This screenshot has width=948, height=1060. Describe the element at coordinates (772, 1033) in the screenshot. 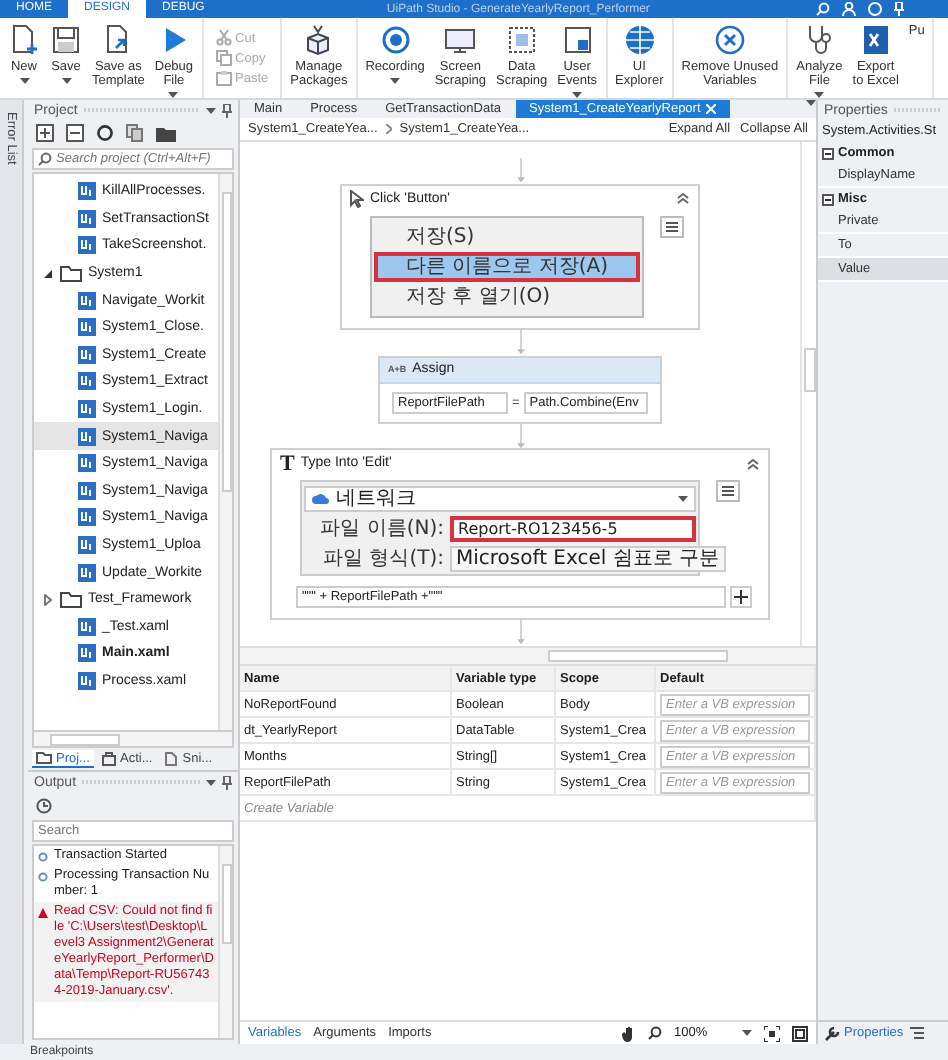

I see `fit-screen-icon` at that location.